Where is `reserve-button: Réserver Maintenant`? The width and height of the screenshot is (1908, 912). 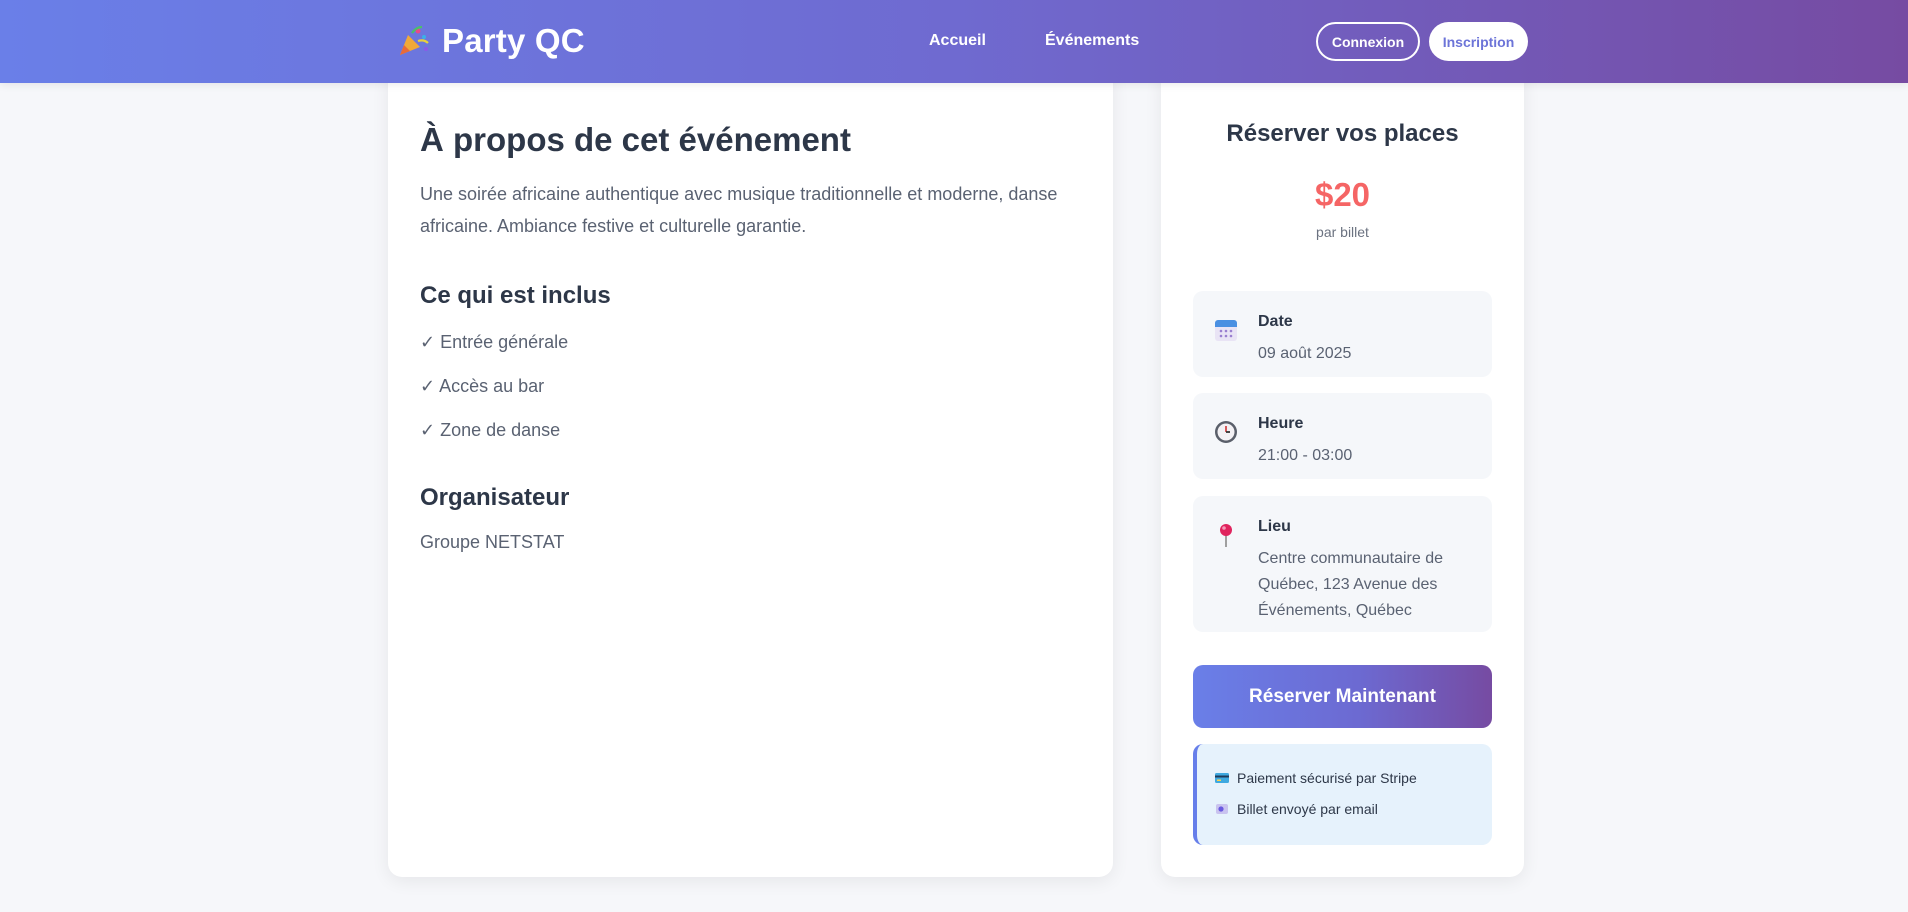
reserve-button: Réserver Maintenant is located at coordinates (1342, 696).